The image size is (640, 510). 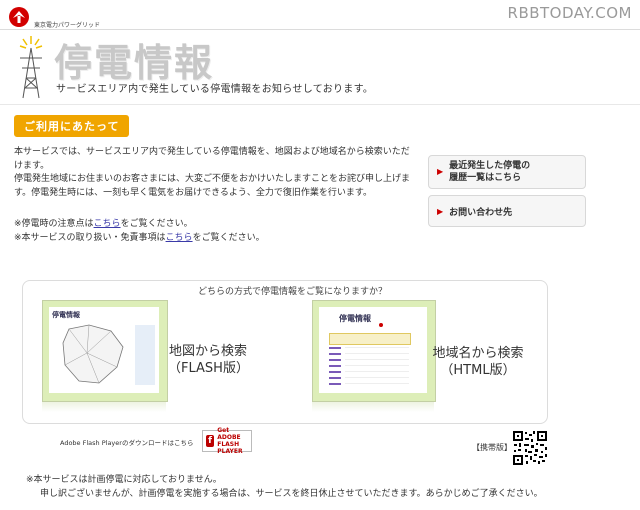 What do you see at coordinates (193, 192) in the screenshot?
I see `intro-line: す。停電発生時には、一刻も早く電気をお届けできるよう、全力で復旧作業を行います。` at bounding box center [193, 192].